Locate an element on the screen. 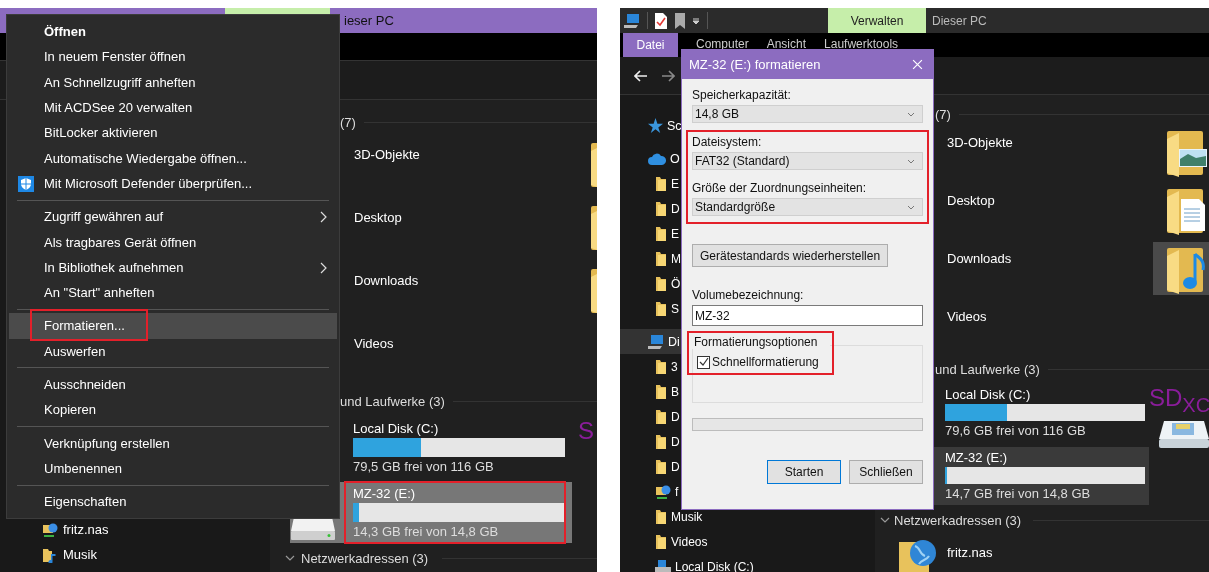 This screenshot has height=572, width=1209. window-title: Dieser PC is located at coordinates (959, 20).